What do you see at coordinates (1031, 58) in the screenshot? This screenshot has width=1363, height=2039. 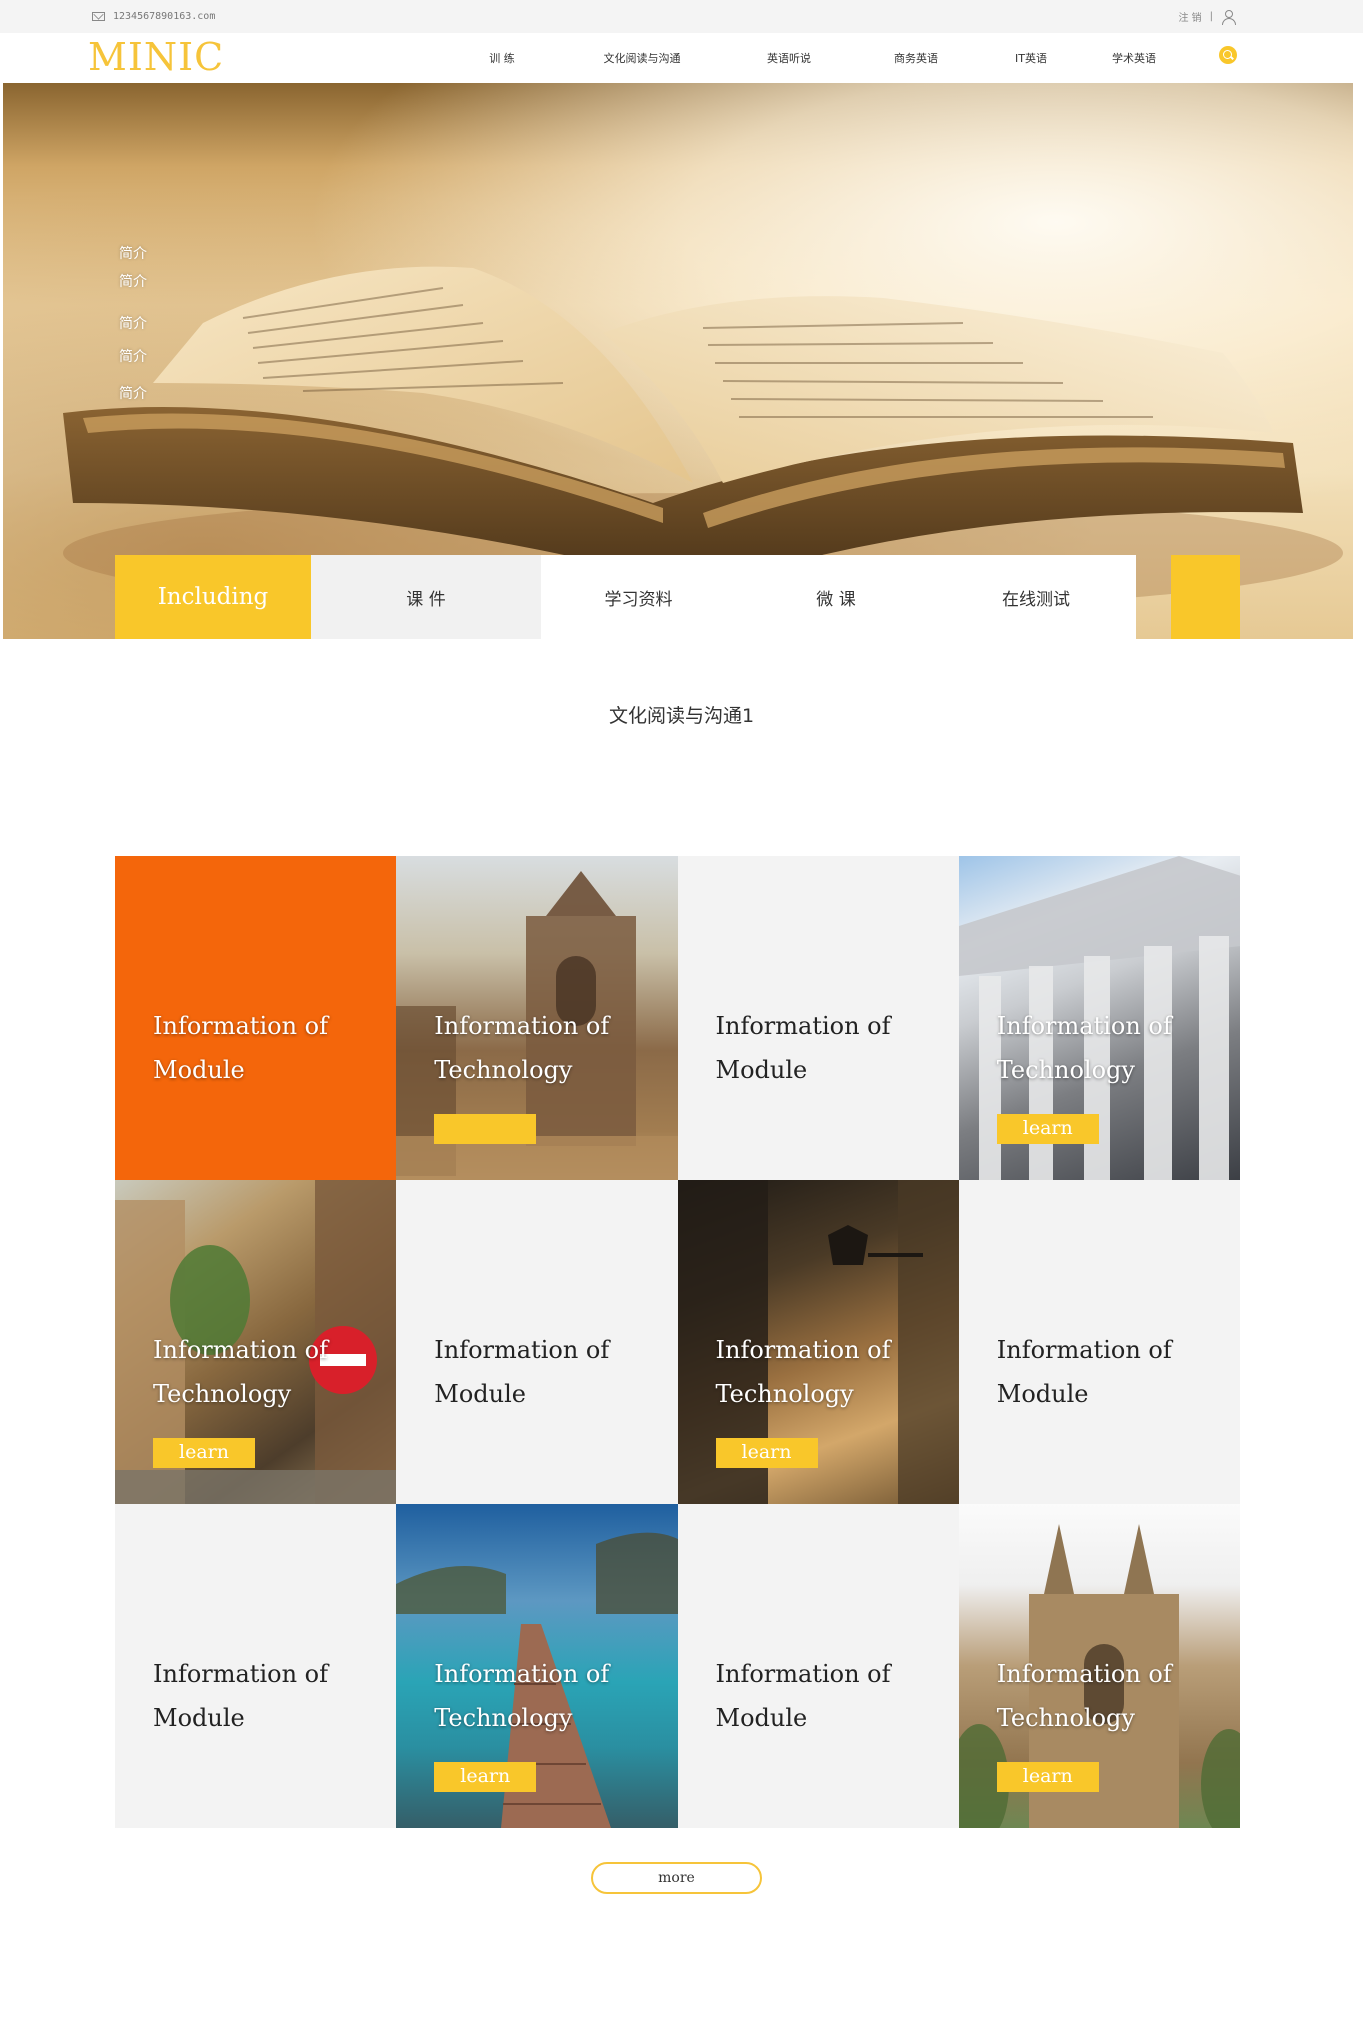 I see `nav-item-it-english: IT英语` at bounding box center [1031, 58].